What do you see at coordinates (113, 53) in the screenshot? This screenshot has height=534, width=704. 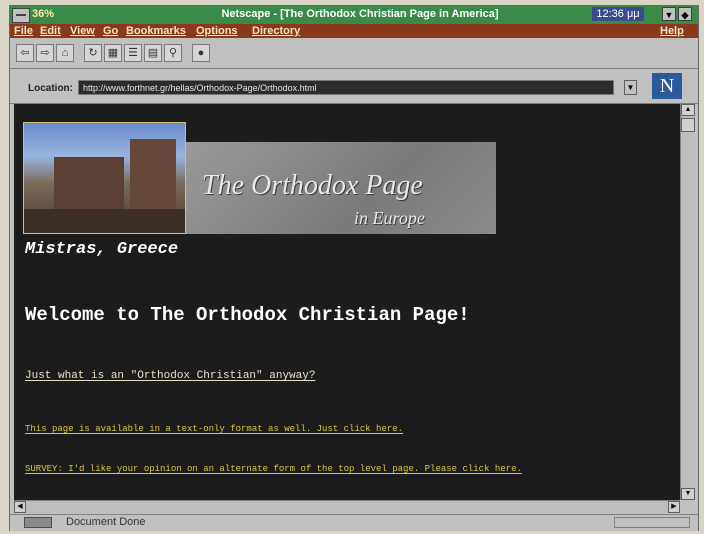 I see `images-icon: ▦` at bounding box center [113, 53].